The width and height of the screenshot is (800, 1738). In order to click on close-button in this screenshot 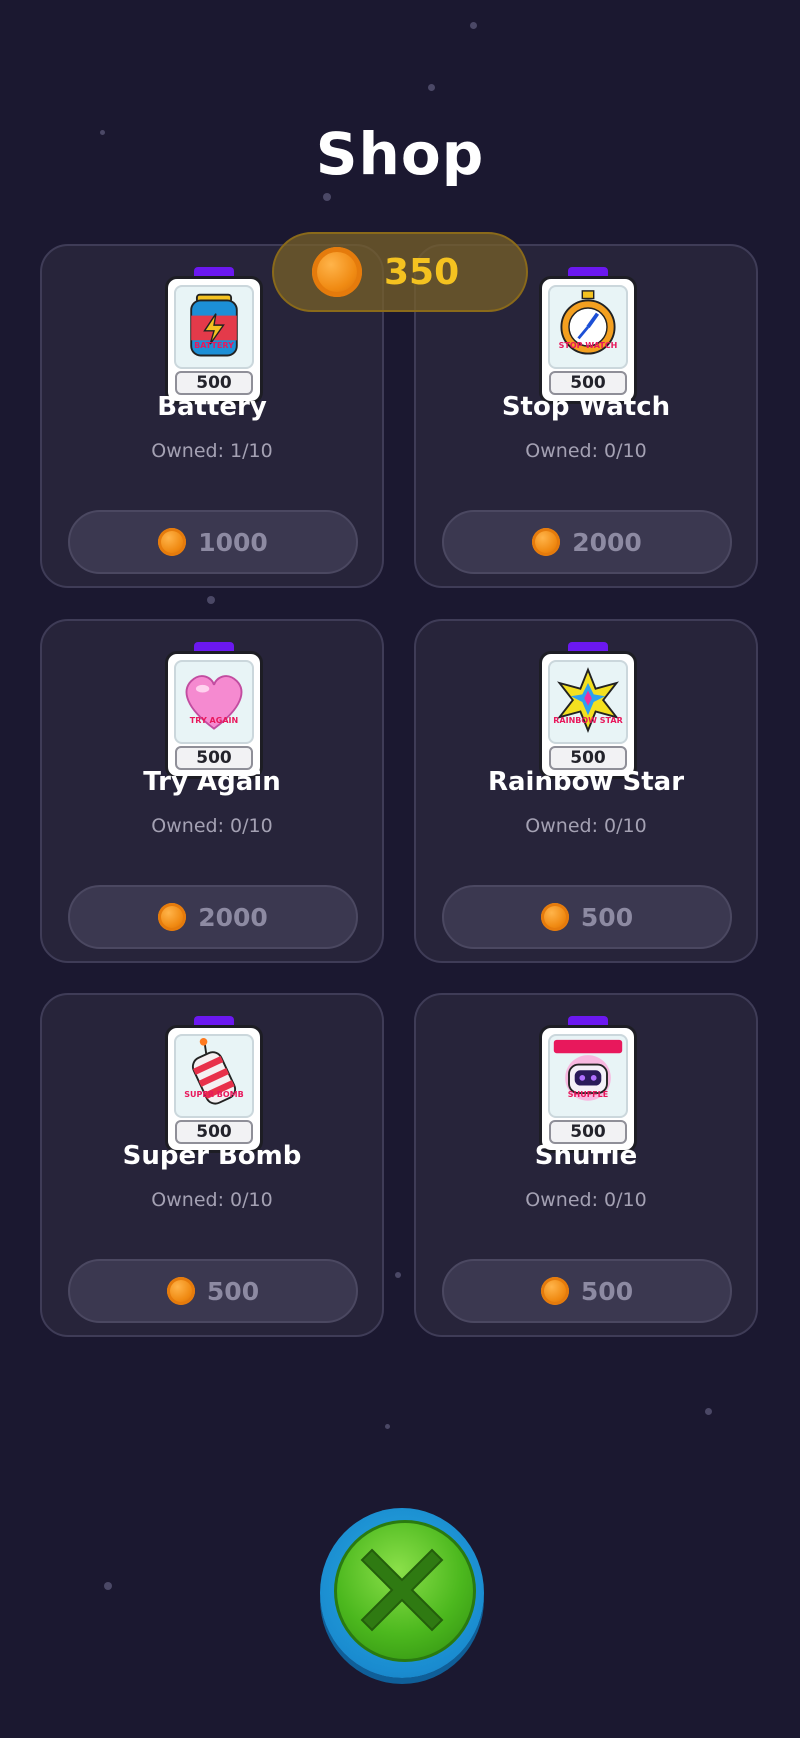, I will do `click(402, 1593)`.